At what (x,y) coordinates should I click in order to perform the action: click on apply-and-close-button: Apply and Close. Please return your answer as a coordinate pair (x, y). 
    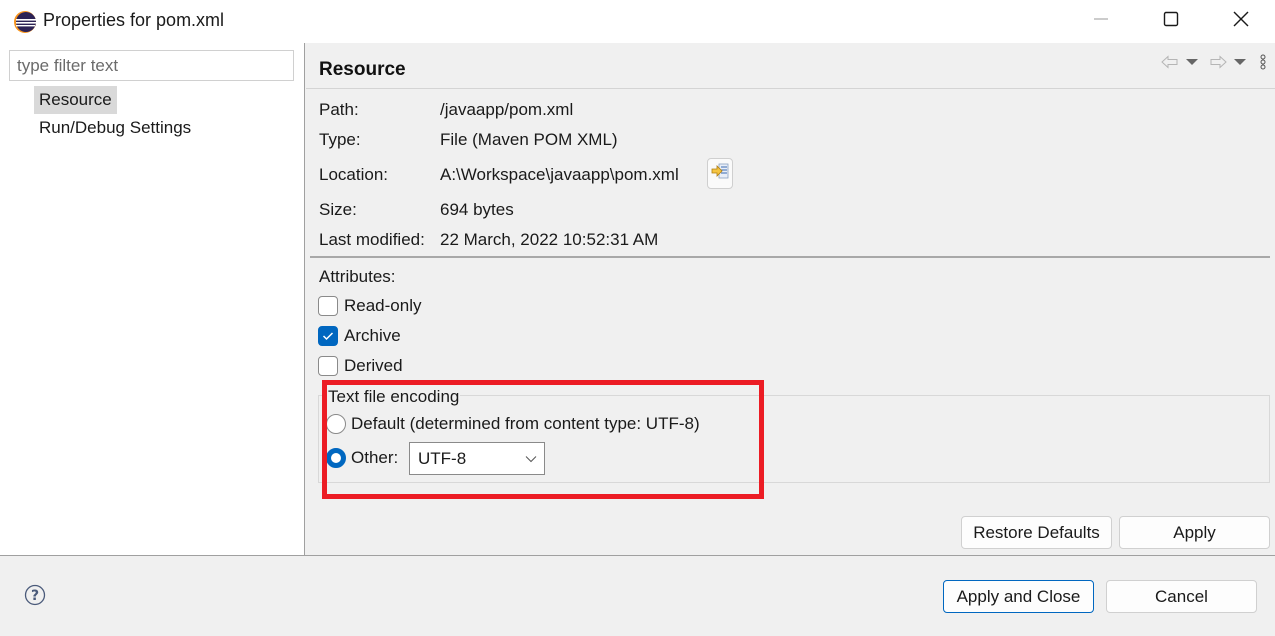
    Looking at the image, I should click on (1018, 596).